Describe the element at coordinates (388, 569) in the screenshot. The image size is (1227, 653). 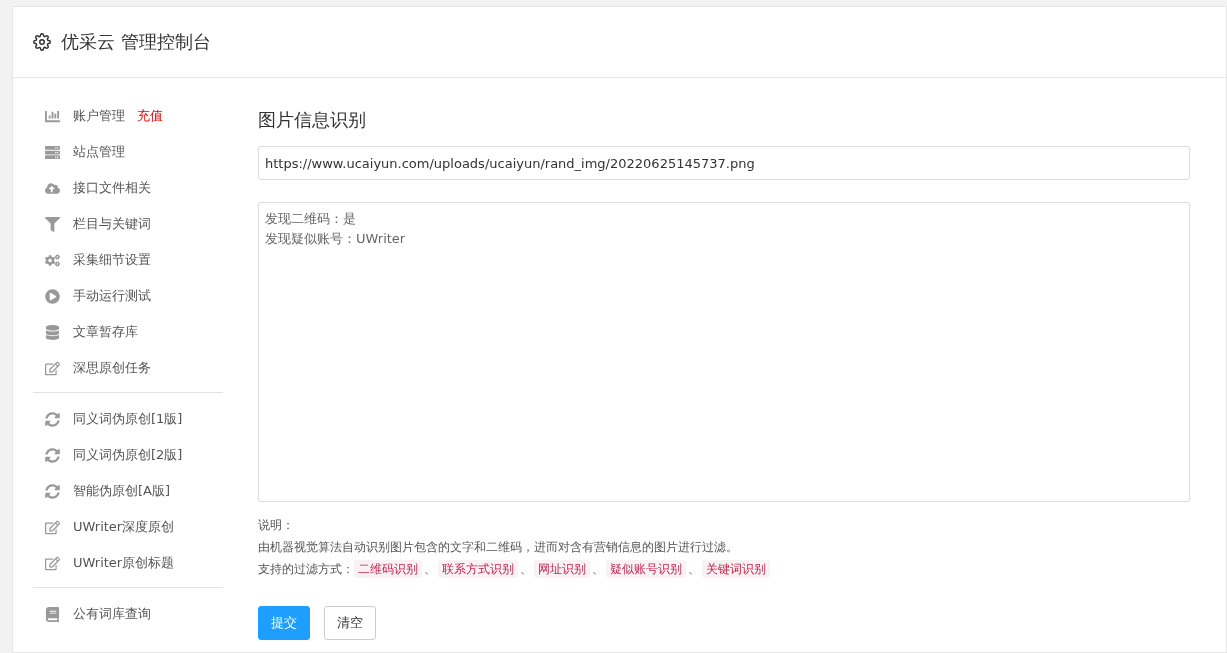
I see `filter-tag: 二维码识别` at that location.